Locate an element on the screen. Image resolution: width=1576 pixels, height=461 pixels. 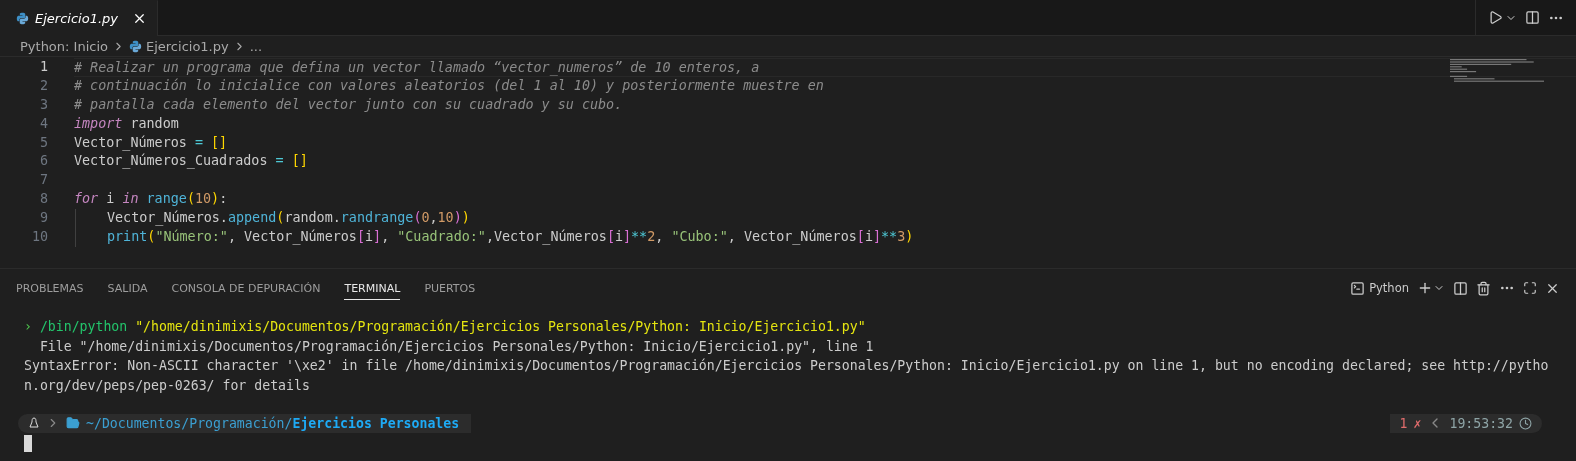
trash-icon is located at coordinates (1483, 288).